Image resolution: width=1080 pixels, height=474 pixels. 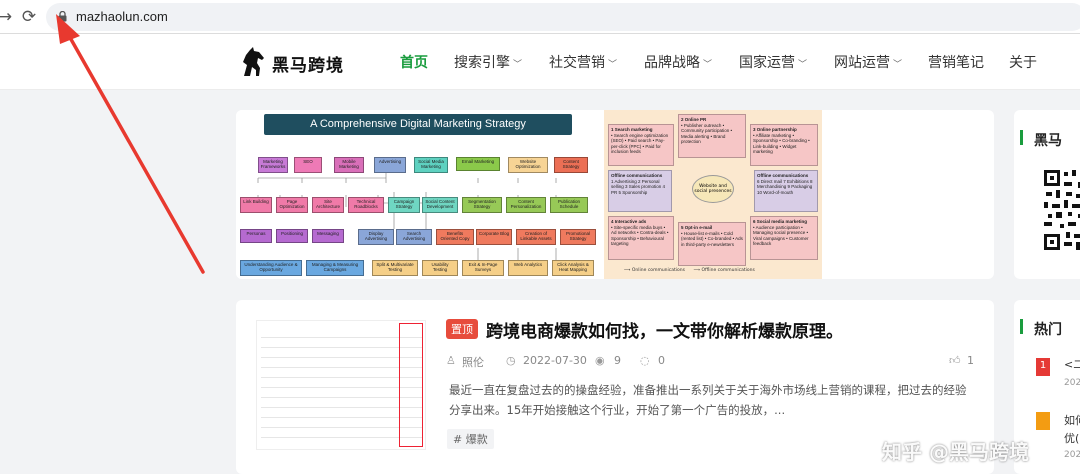 I want to click on mindmap-node: Advertising, so click(x=390, y=165).